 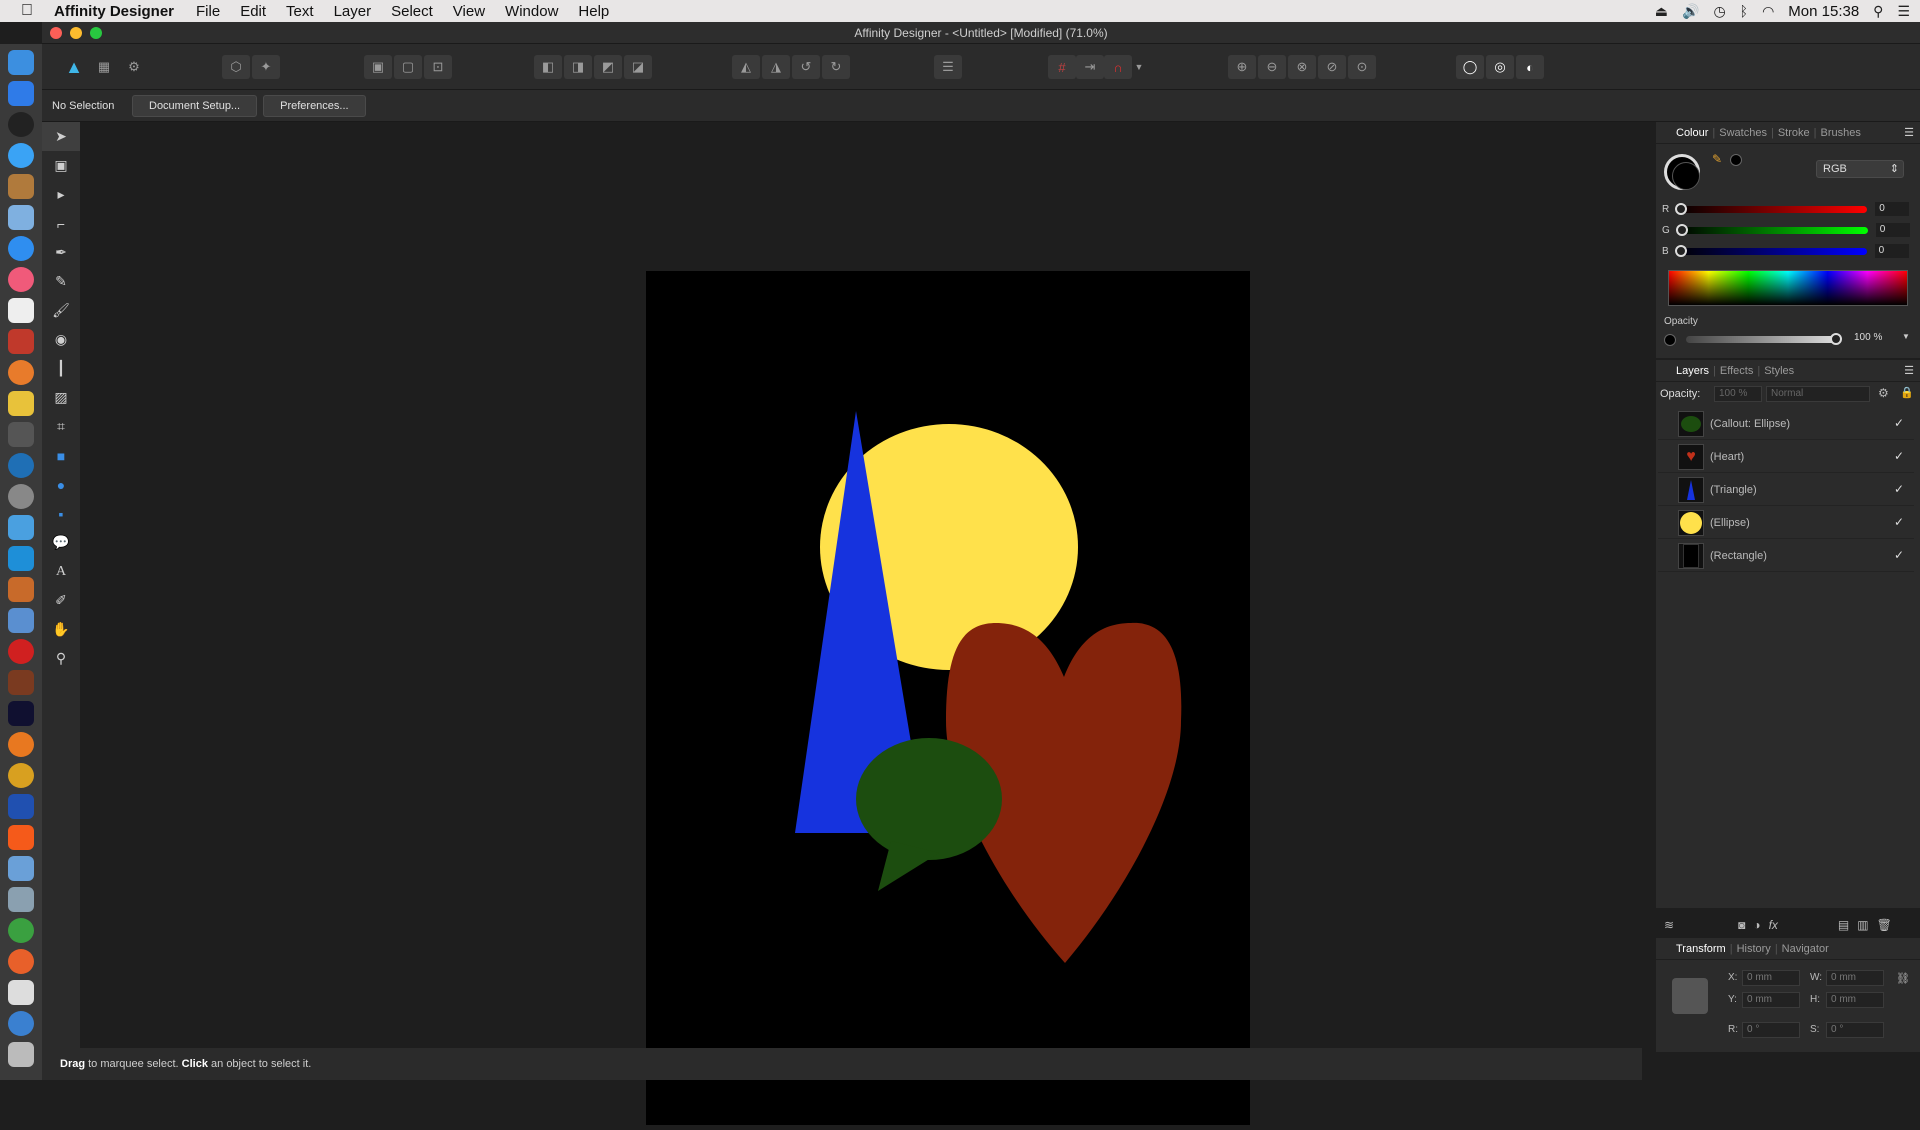 What do you see at coordinates (61, 252) in the screenshot?
I see `pen-tool-icon: ✒` at bounding box center [61, 252].